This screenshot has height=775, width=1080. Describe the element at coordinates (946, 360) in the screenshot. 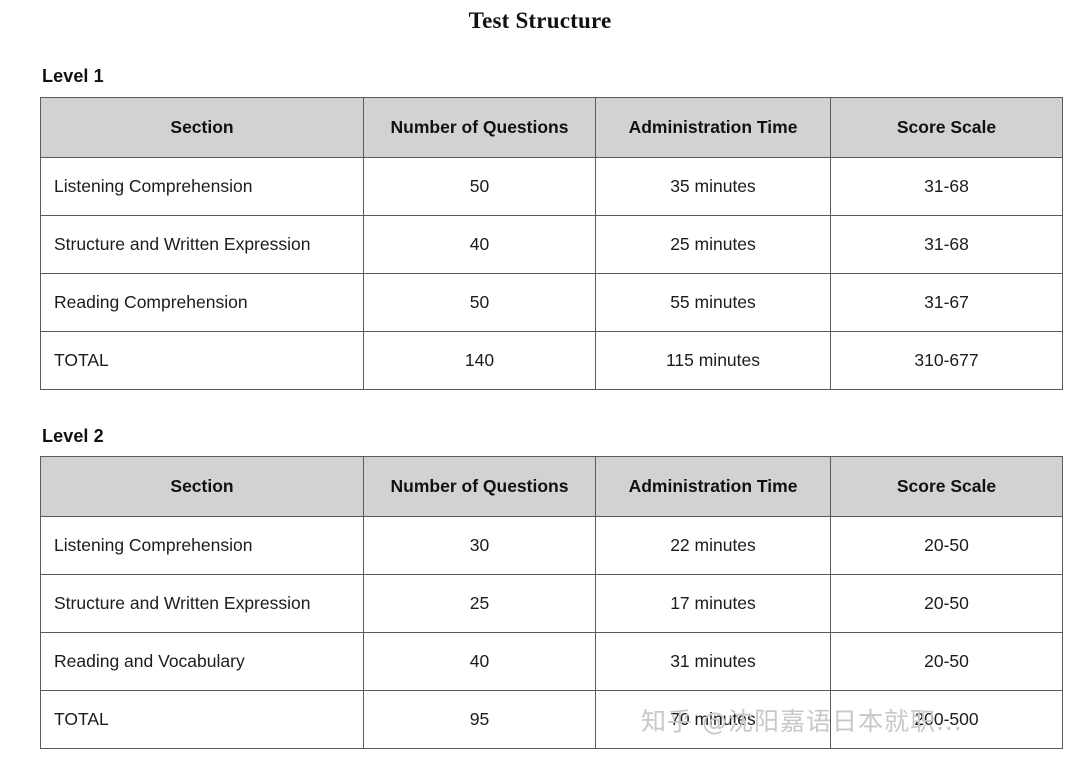

I see `cell-score: 310-677` at that location.